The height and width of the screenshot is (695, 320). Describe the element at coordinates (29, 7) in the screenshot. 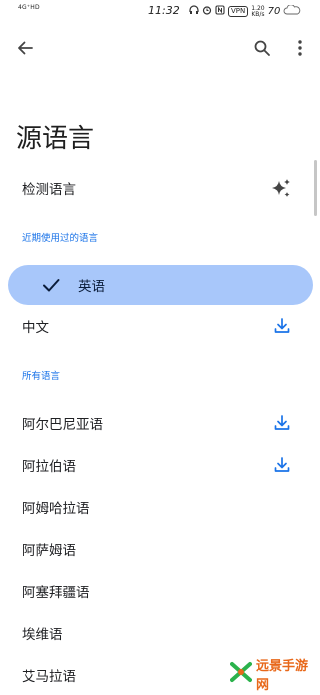

I see `signal-indicator: 4G⁺HD` at that location.